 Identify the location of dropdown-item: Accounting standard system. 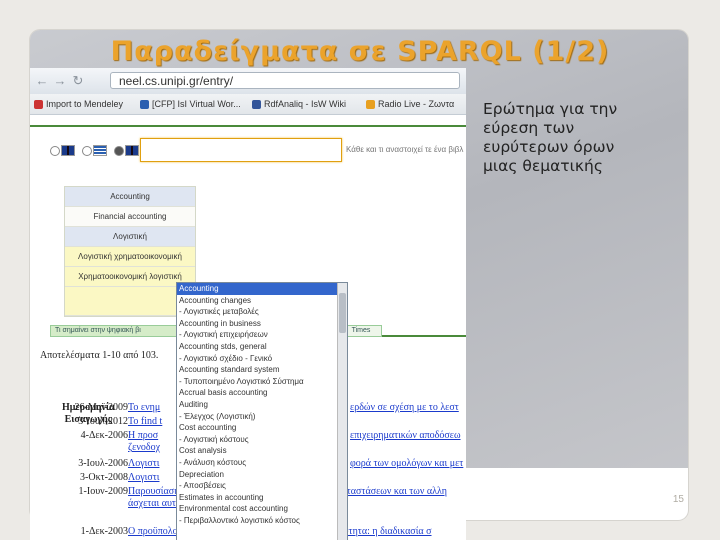
(262, 370).